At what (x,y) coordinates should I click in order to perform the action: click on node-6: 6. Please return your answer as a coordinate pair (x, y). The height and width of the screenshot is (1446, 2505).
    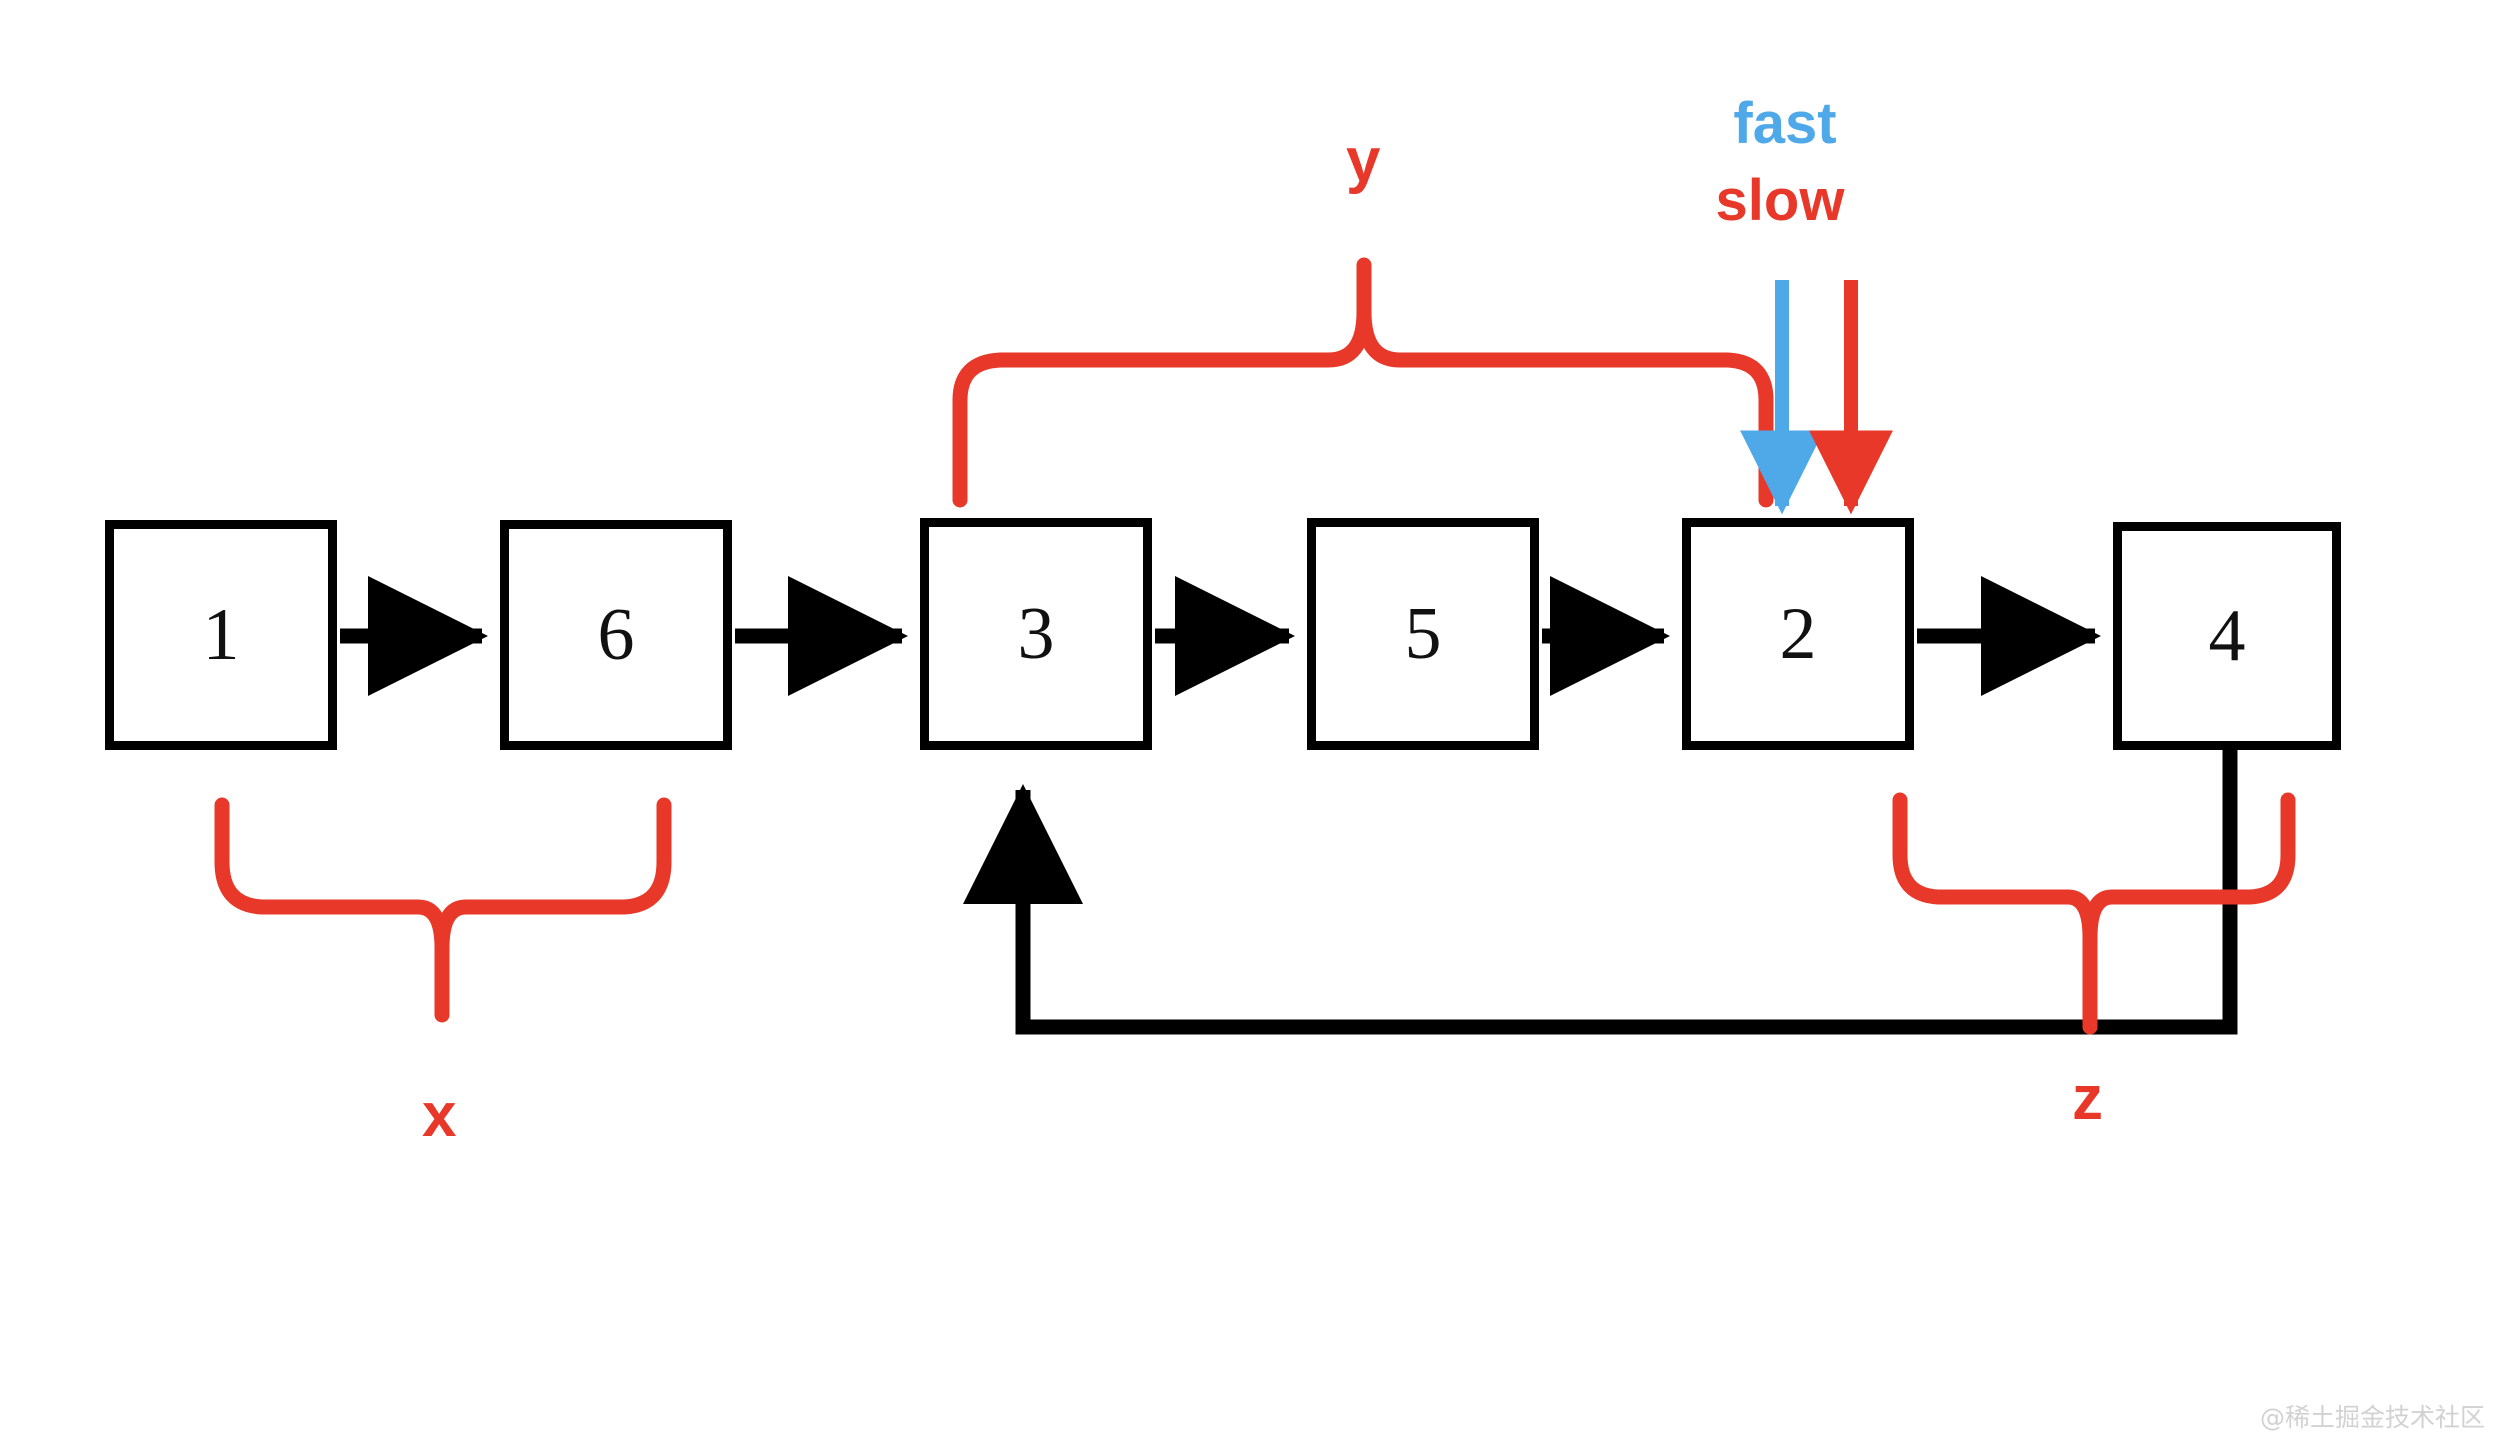
    Looking at the image, I should click on (616, 635).